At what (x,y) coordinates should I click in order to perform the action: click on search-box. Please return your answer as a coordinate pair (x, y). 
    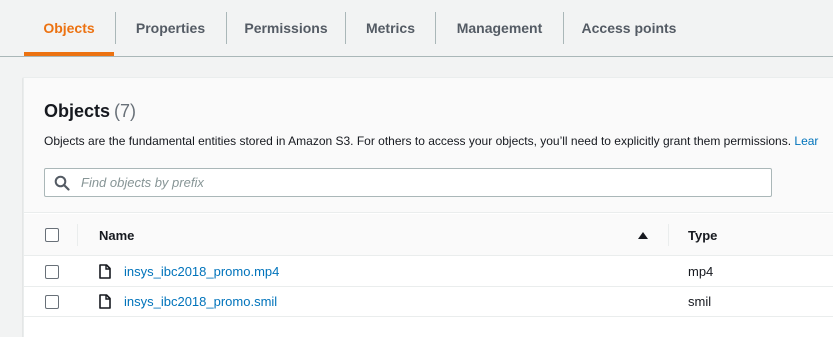
    Looking at the image, I should click on (408, 182).